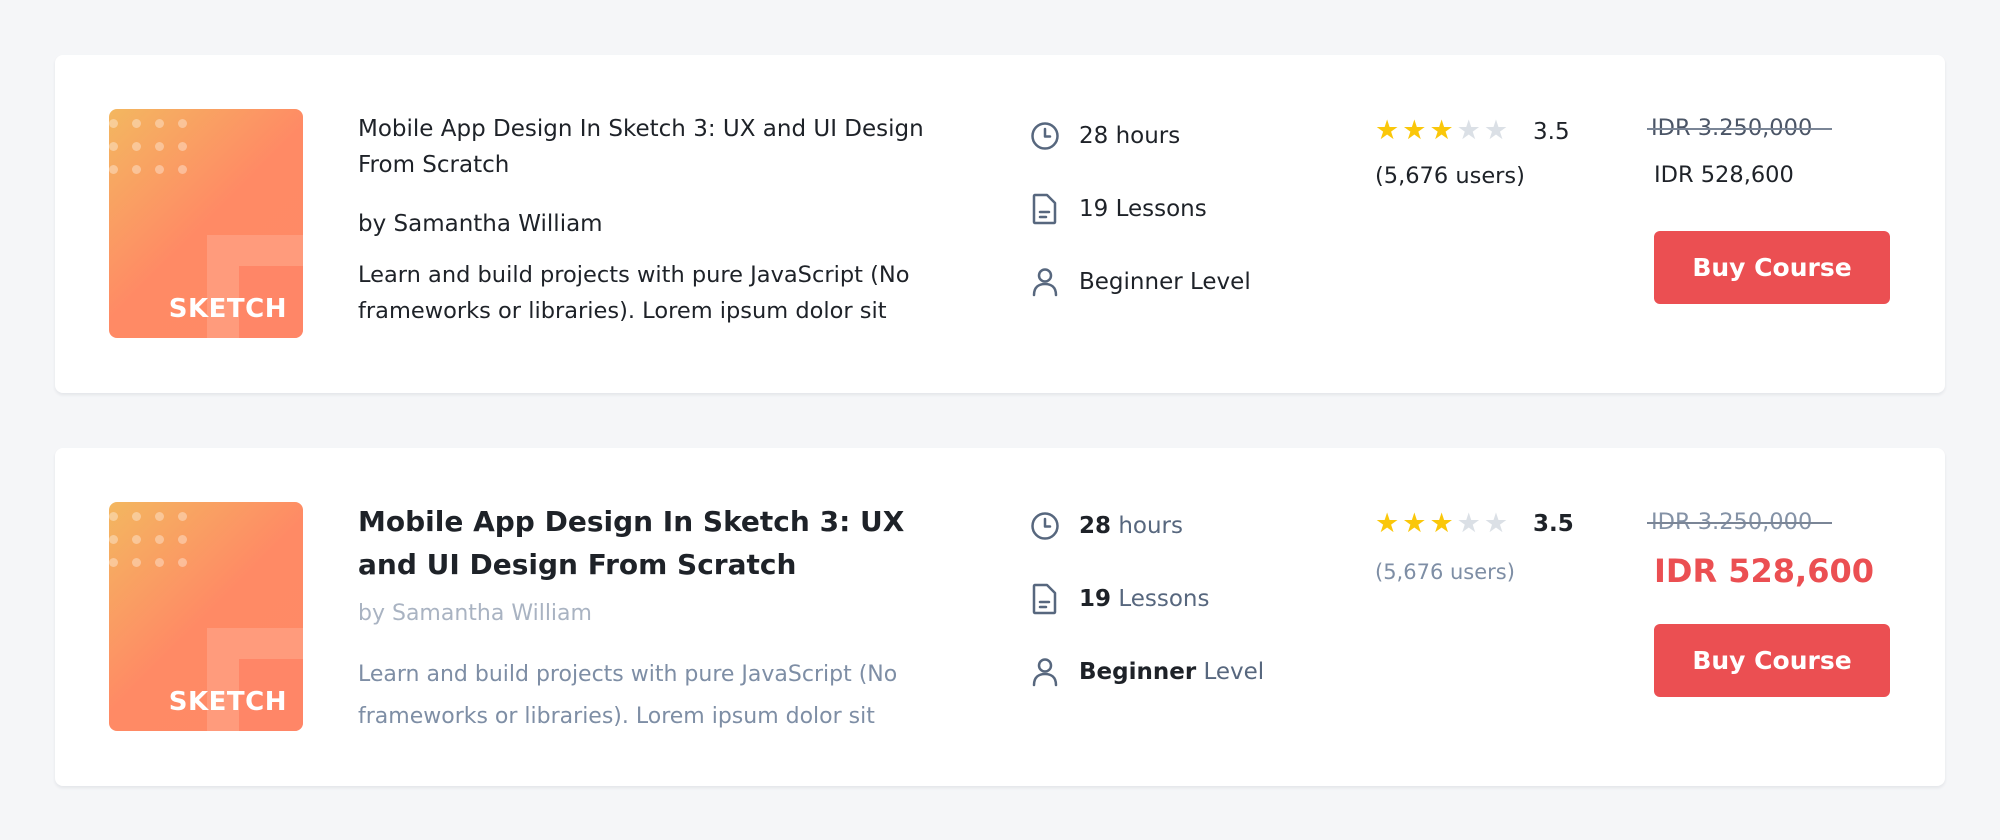 Image resolution: width=2000 pixels, height=840 pixels. Describe the element at coordinates (1095, 526) in the screenshot. I see `duration-value: 28` at that location.